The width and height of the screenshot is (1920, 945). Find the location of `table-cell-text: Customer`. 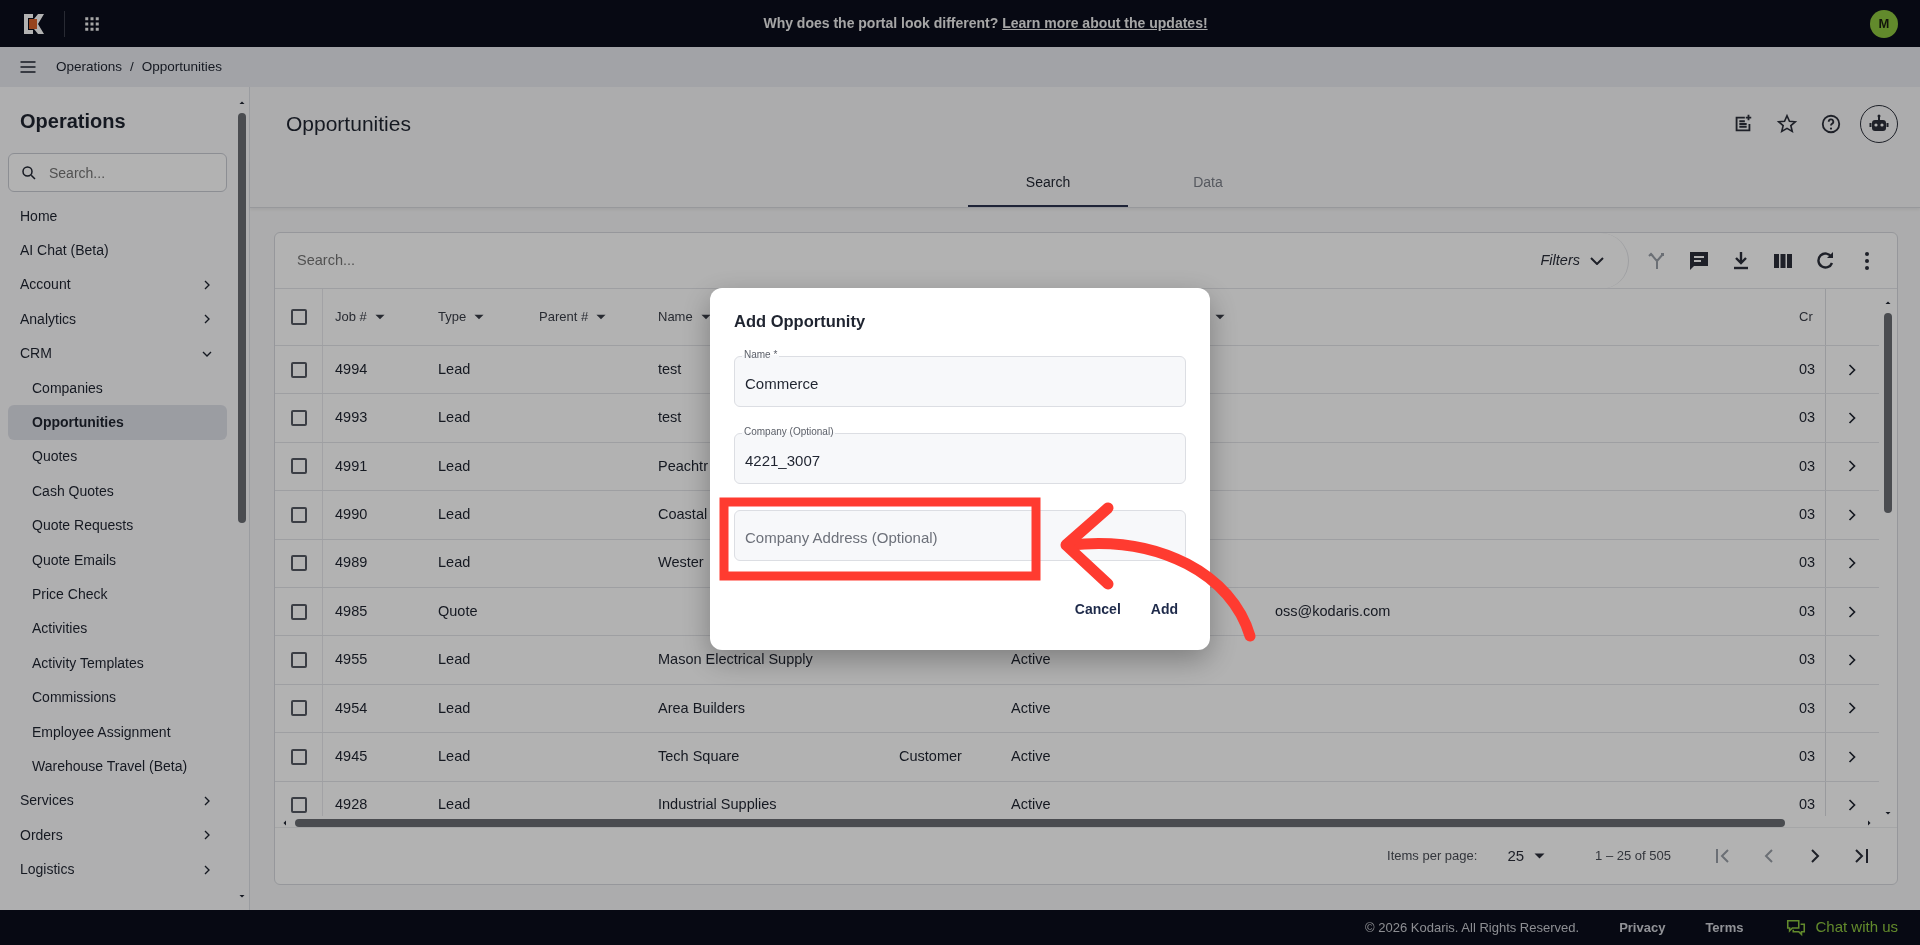

table-cell-text: Customer is located at coordinates (930, 756).